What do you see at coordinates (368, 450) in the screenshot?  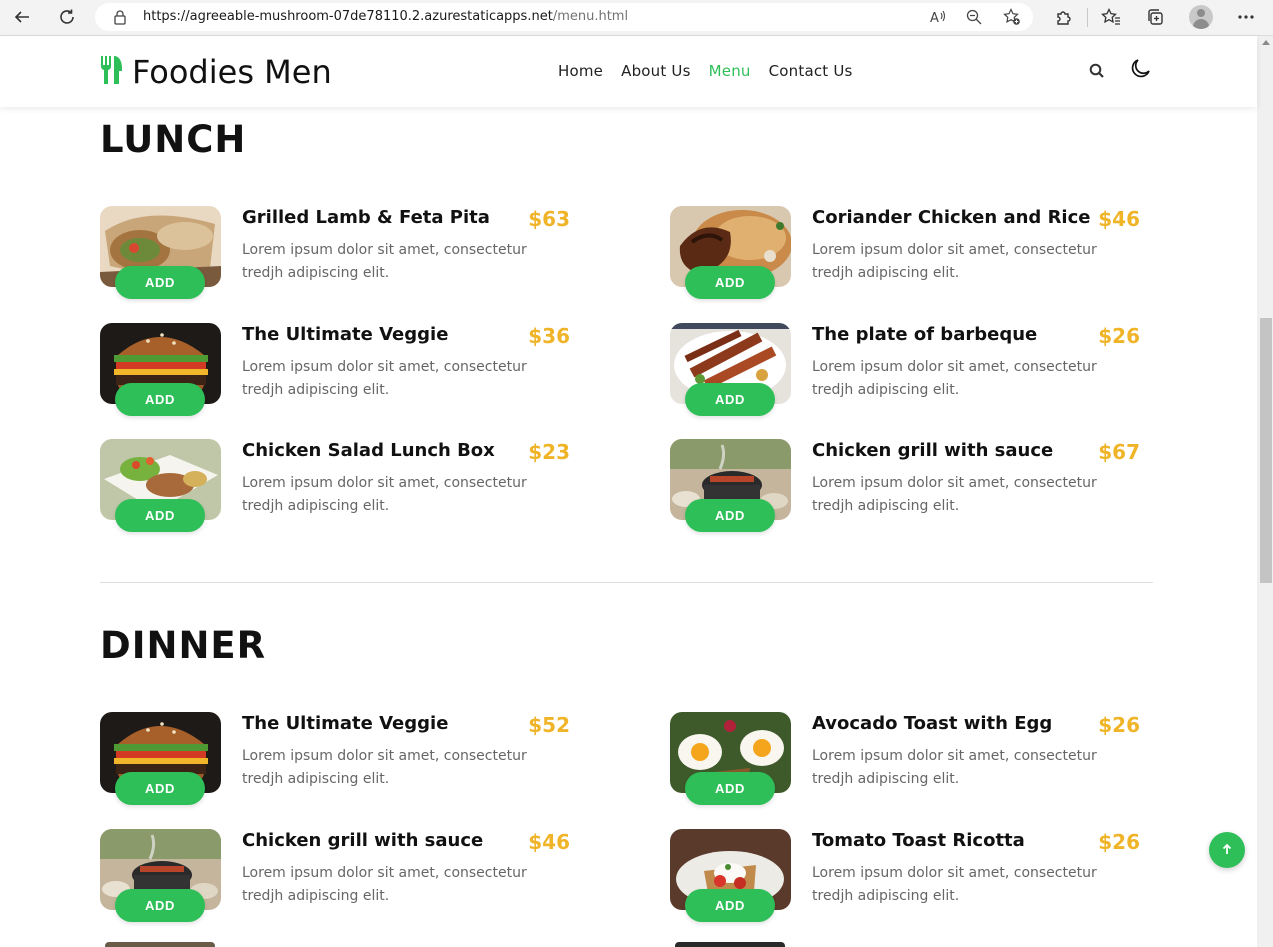 I see `item-name: Chicken Salad Lunch Box` at bounding box center [368, 450].